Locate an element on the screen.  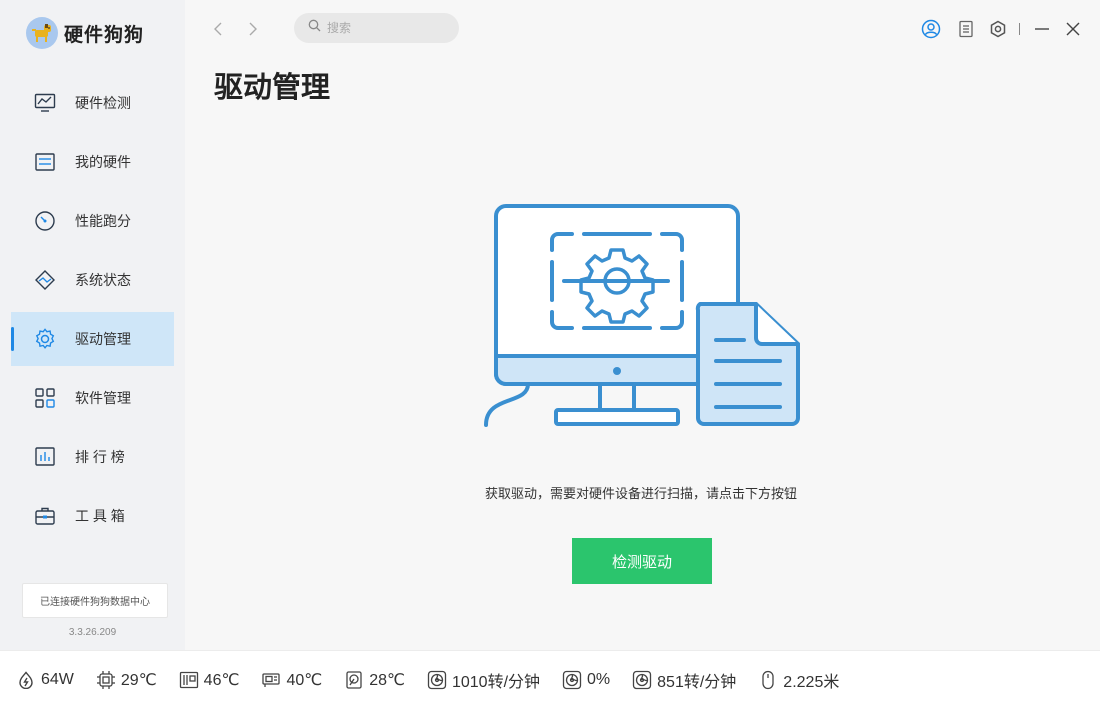
fan-speed-2-metric: 851转/分钟 is located at coordinates (684, 680).